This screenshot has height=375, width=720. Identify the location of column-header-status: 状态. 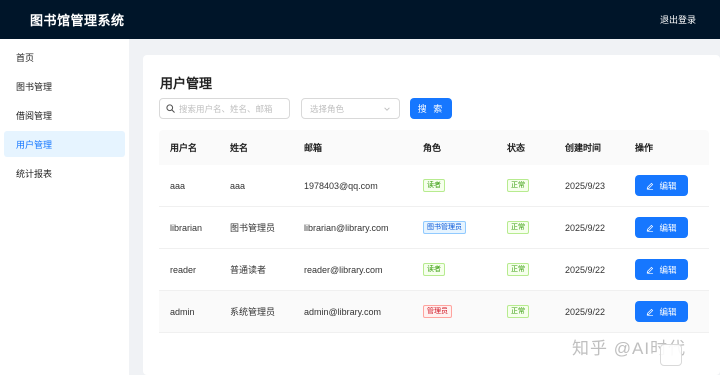
(516, 148).